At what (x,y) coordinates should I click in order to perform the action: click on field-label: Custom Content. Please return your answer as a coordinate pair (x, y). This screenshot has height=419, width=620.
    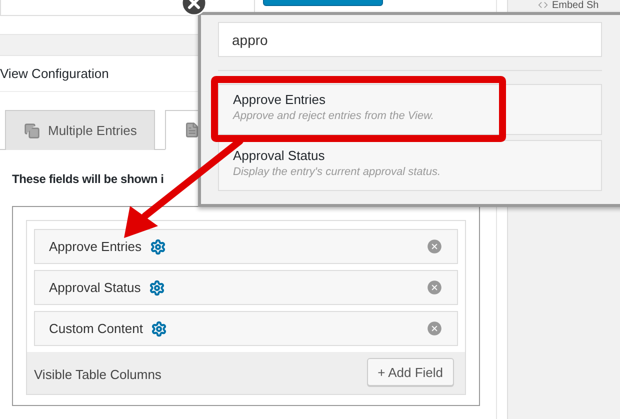
    Looking at the image, I should click on (96, 328).